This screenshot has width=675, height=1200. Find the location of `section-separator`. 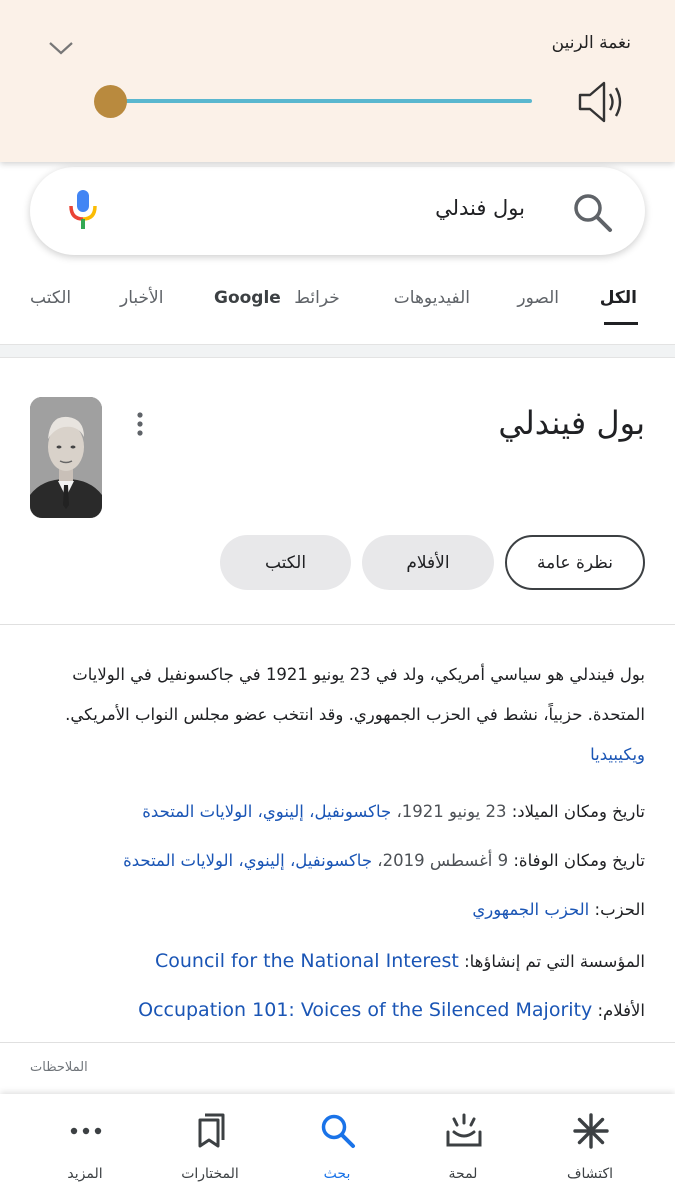

section-separator is located at coordinates (337, 351).